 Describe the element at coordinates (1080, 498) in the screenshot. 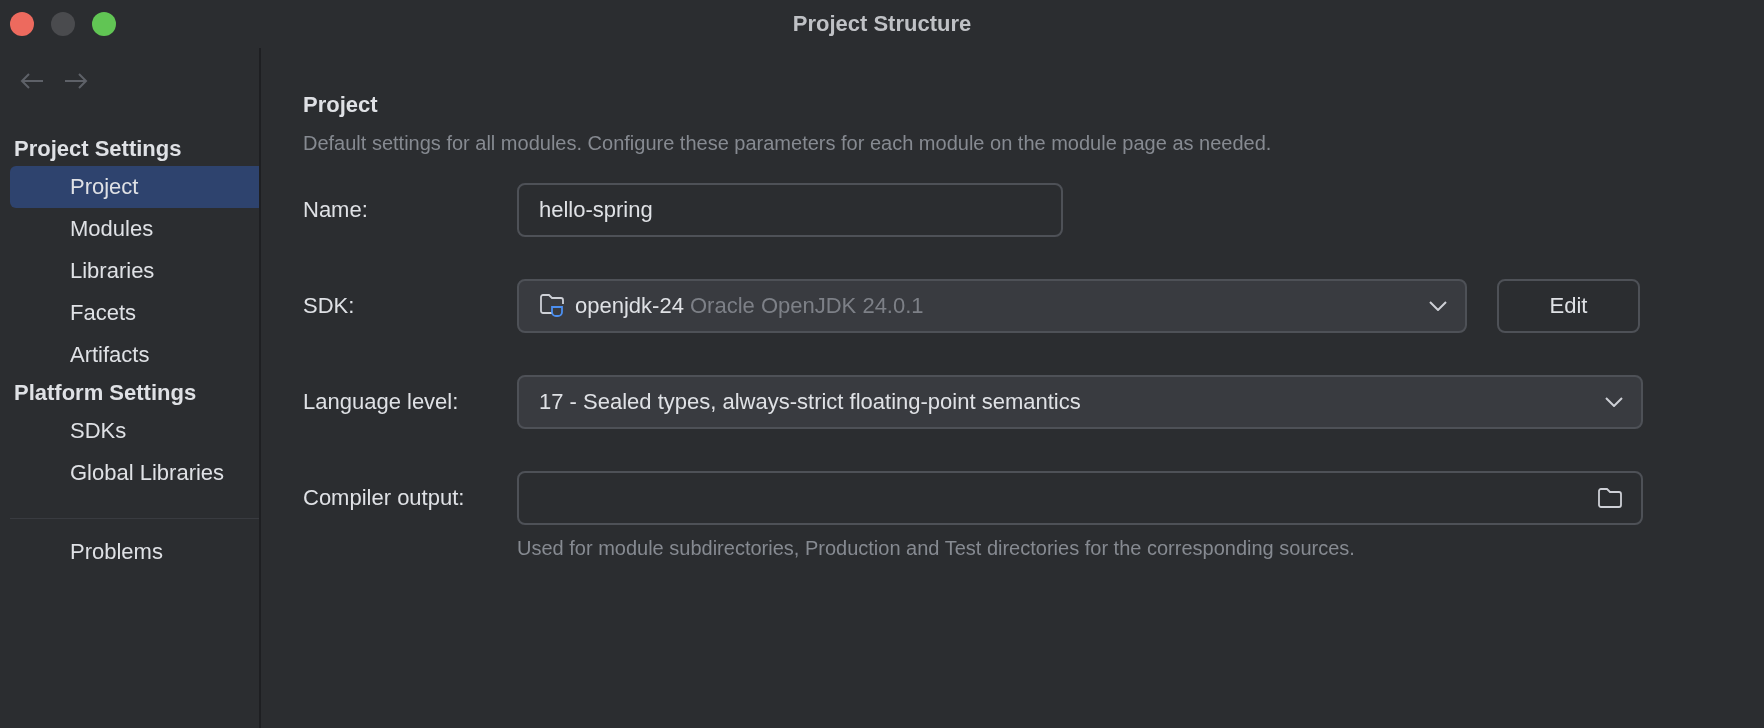

I see `compiler-output-field` at that location.